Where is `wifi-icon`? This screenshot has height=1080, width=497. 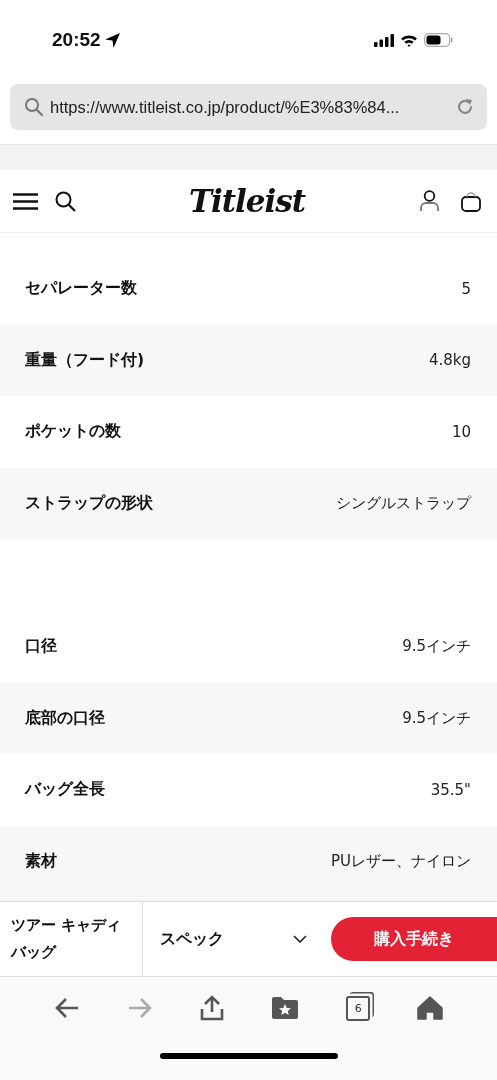
wifi-icon is located at coordinates (409, 40).